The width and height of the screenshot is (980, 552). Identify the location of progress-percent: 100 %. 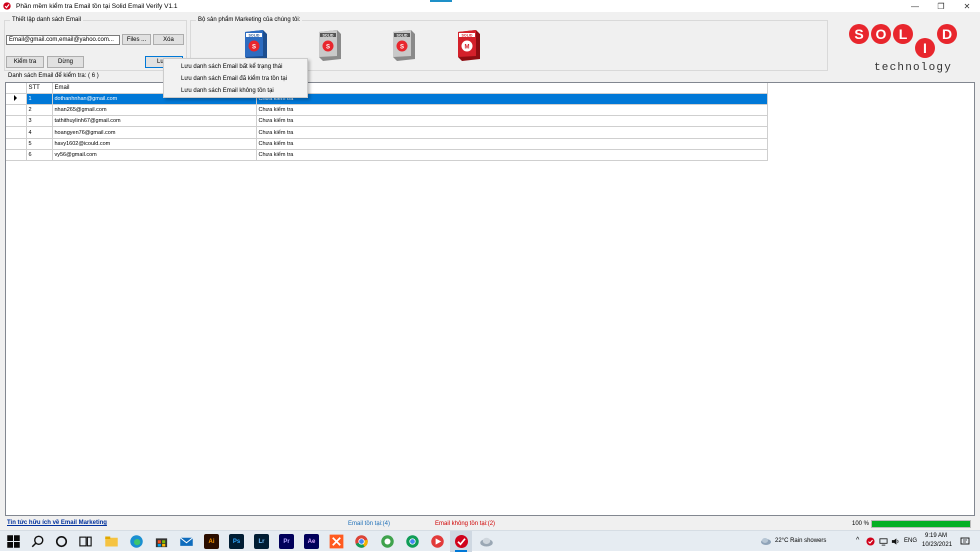
(861, 524).